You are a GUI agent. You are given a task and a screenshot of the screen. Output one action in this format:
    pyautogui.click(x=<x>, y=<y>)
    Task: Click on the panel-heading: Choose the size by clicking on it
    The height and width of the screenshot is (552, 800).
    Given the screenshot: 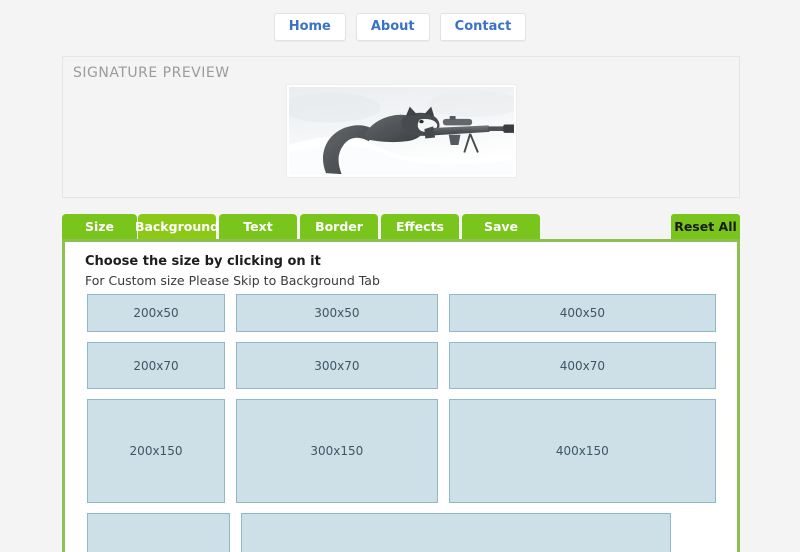 What is the action you would take?
    pyautogui.click(x=203, y=261)
    